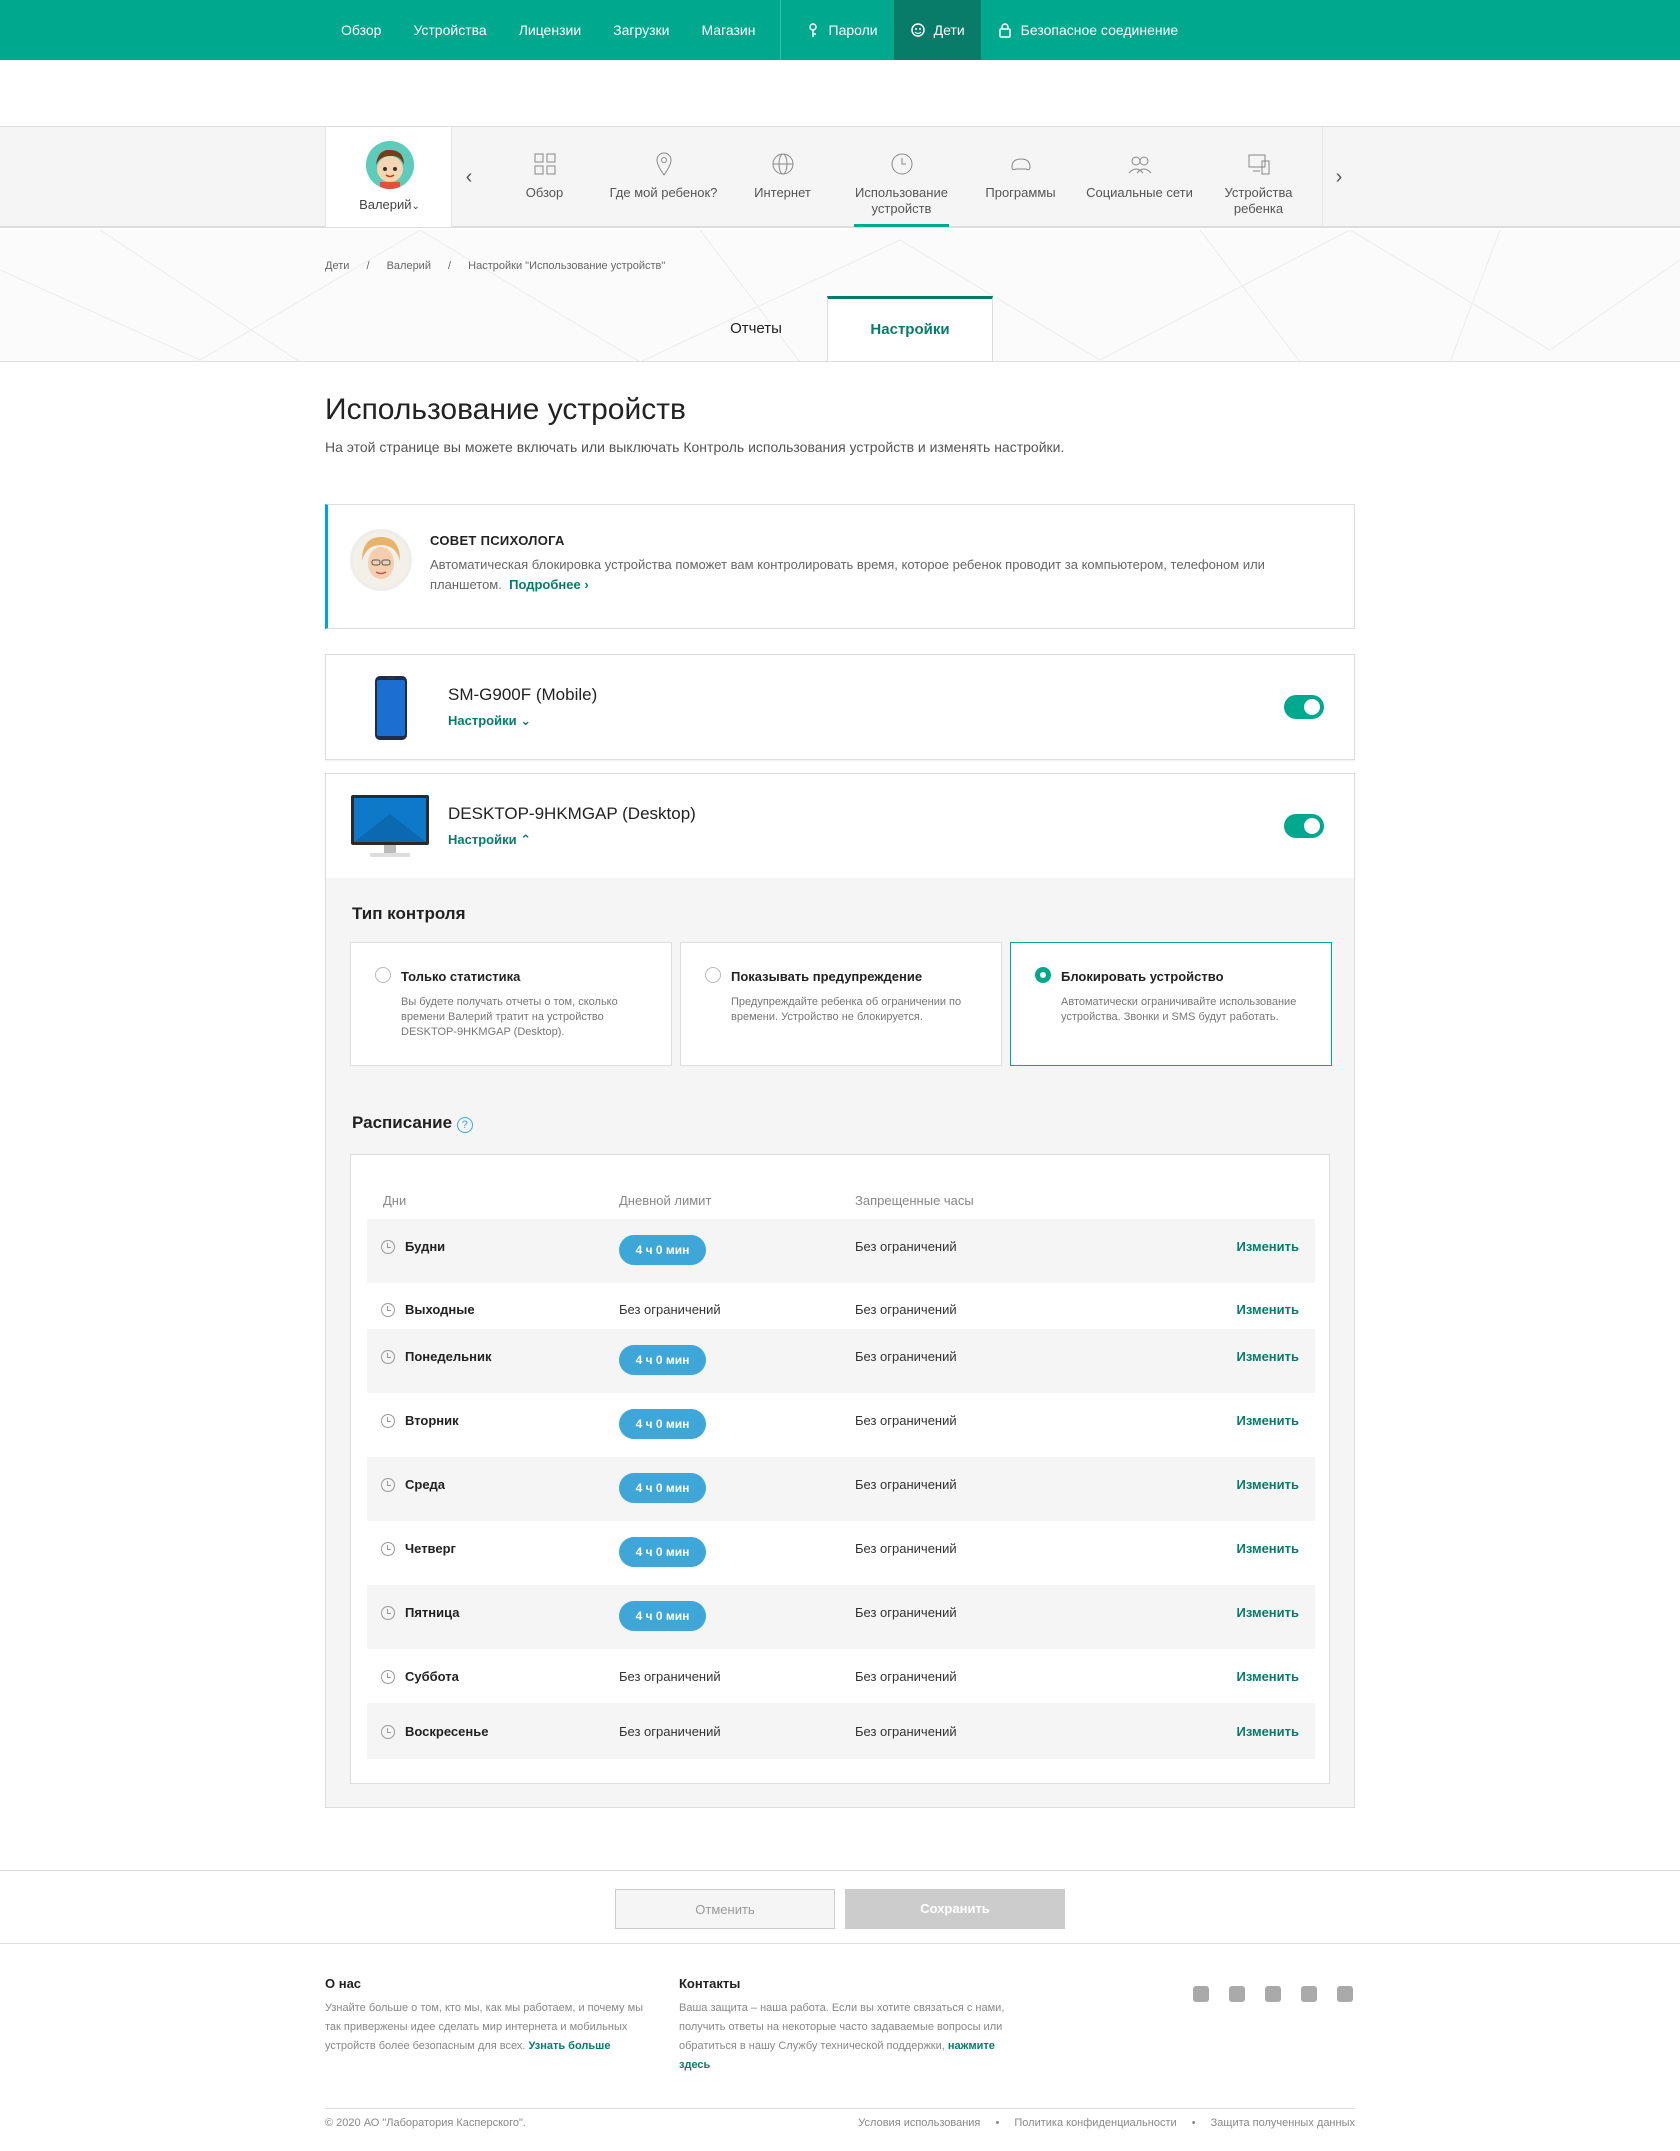 The height and width of the screenshot is (2151, 1680). Describe the element at coordinates (343, 1983) in the screenshot. I see `footer-about-title: О нас` at that location.